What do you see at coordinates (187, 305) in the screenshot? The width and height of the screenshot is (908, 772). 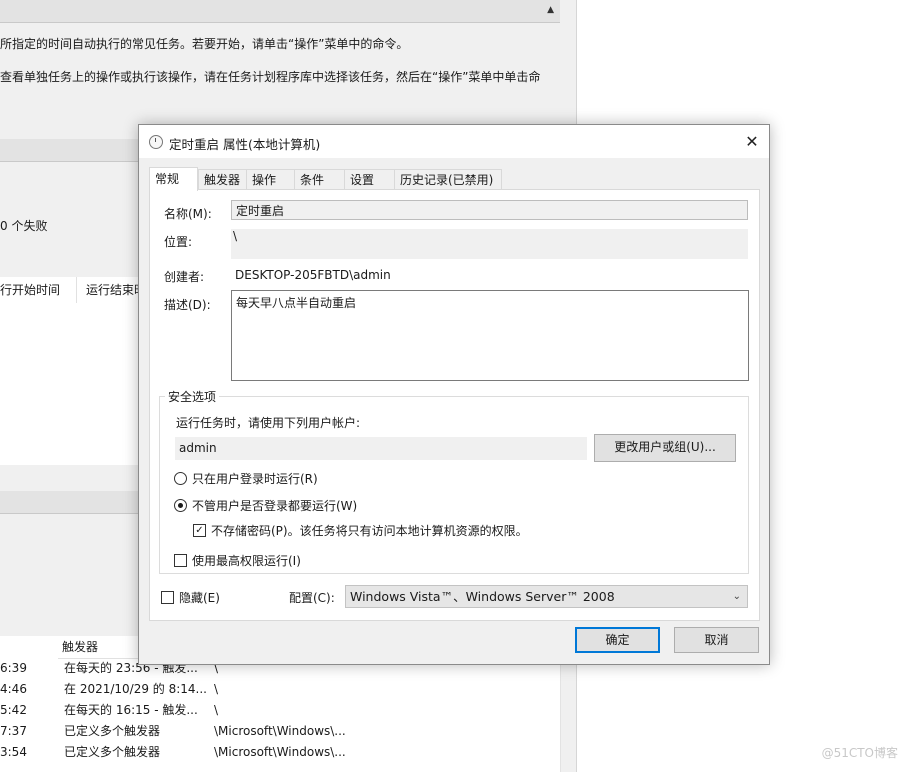 I see `description-label: 描述(D):` at bounding box center [187, 305].